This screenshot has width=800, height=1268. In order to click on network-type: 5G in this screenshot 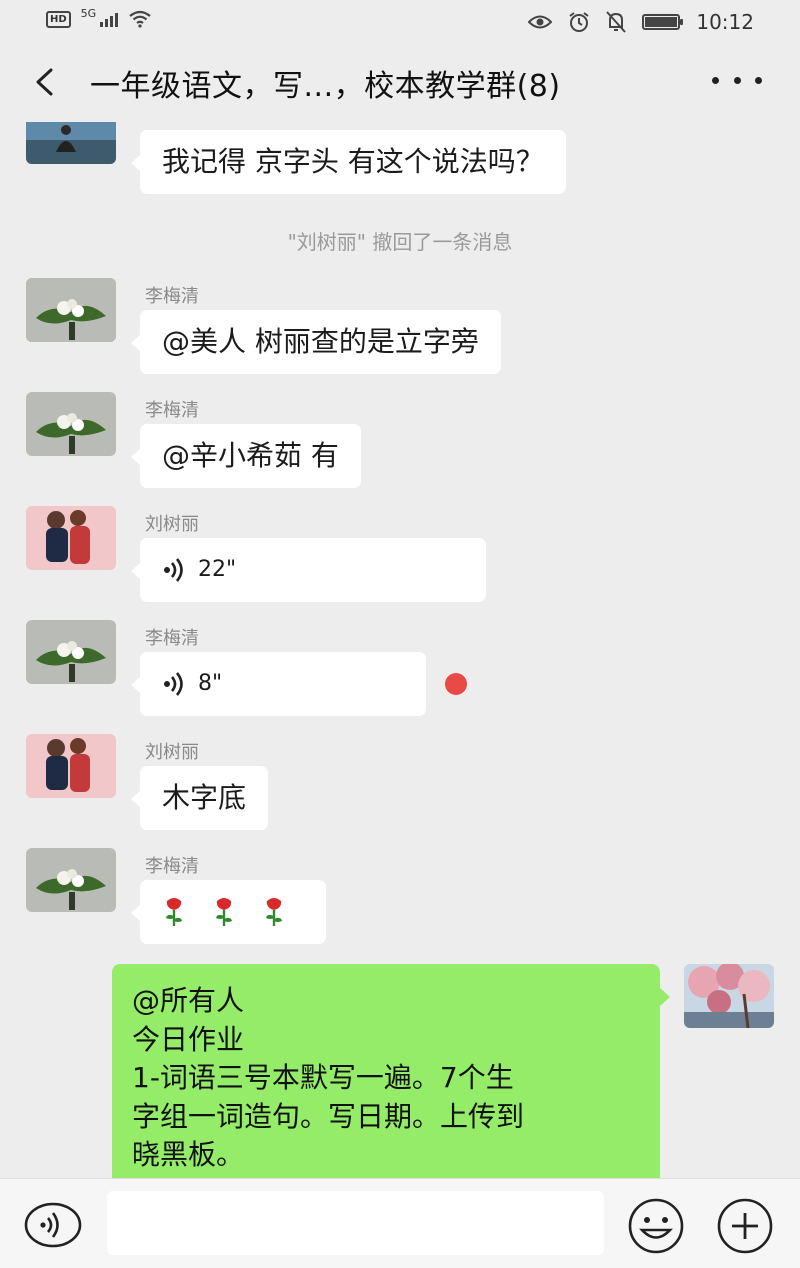, I will do `click(88, 13)`.